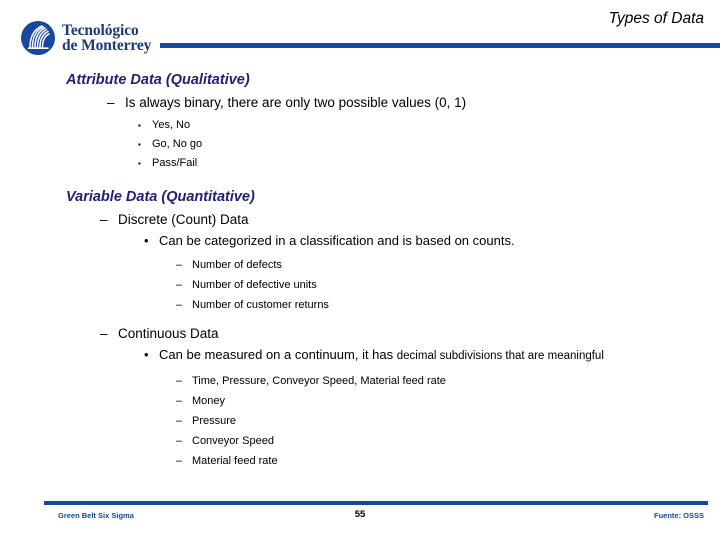 Image resolution: width=720 pixels, height=540 pixels. What do you see at coordinates (209, 401) in the screenshot?
I see `list-item-label: Money` at bounding box center [209, 401].